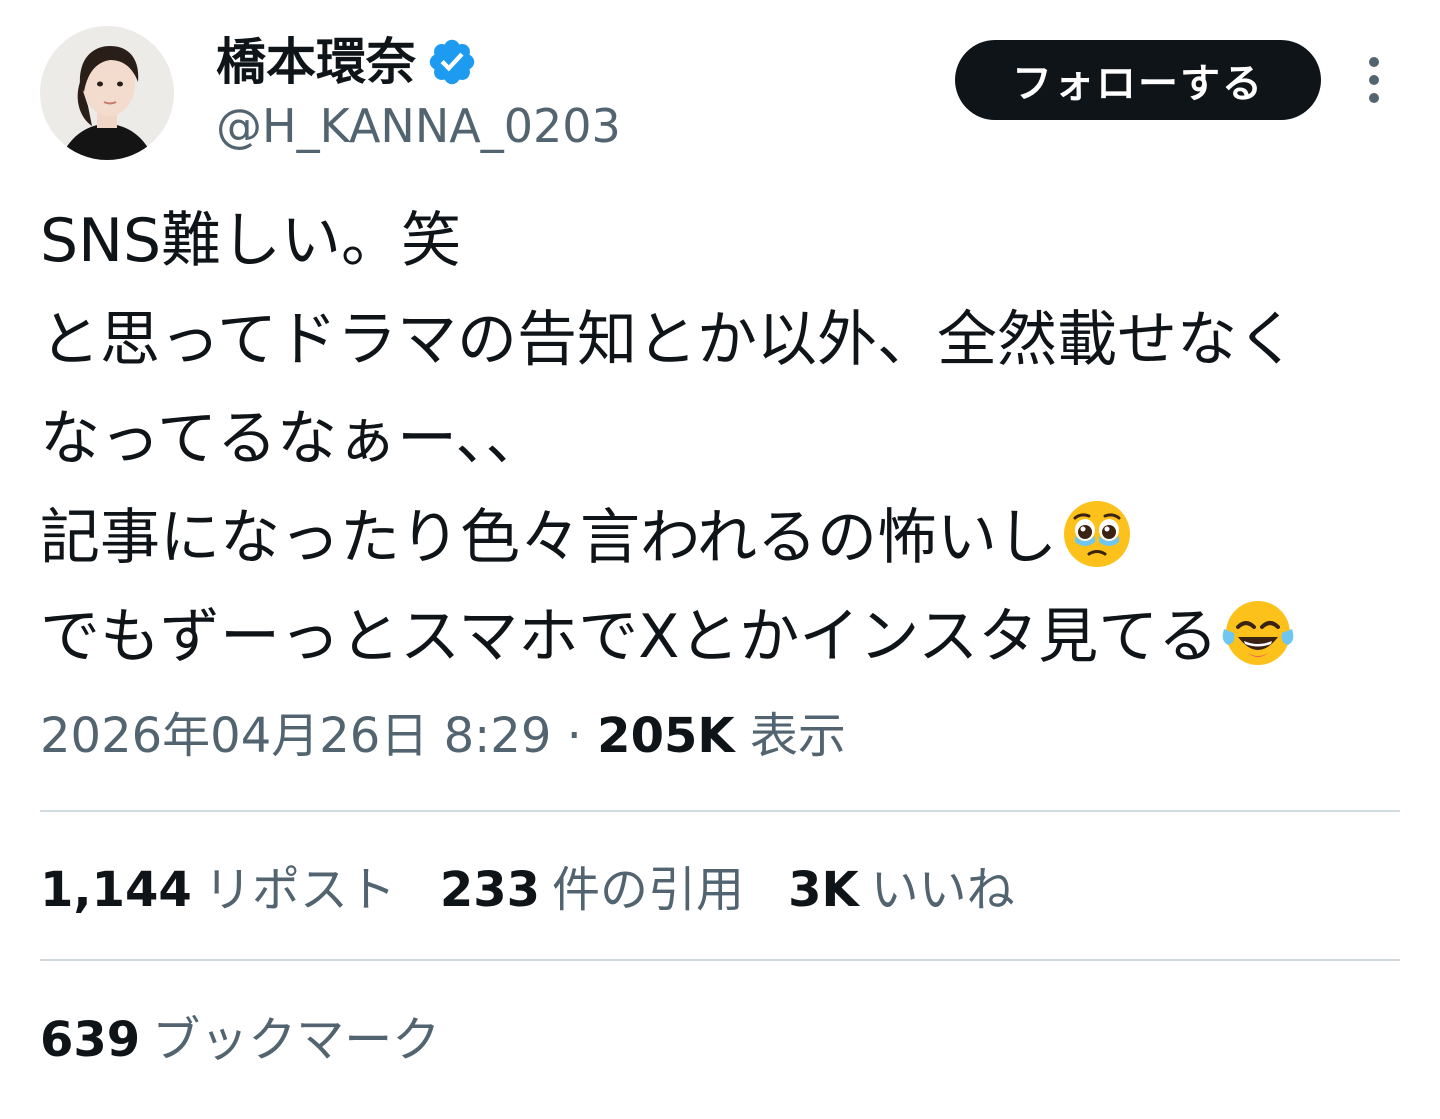 This screenshot has height=1119, width=1440. I want to click on author-handle: @H_KANNA_0203, so click(418, 126).